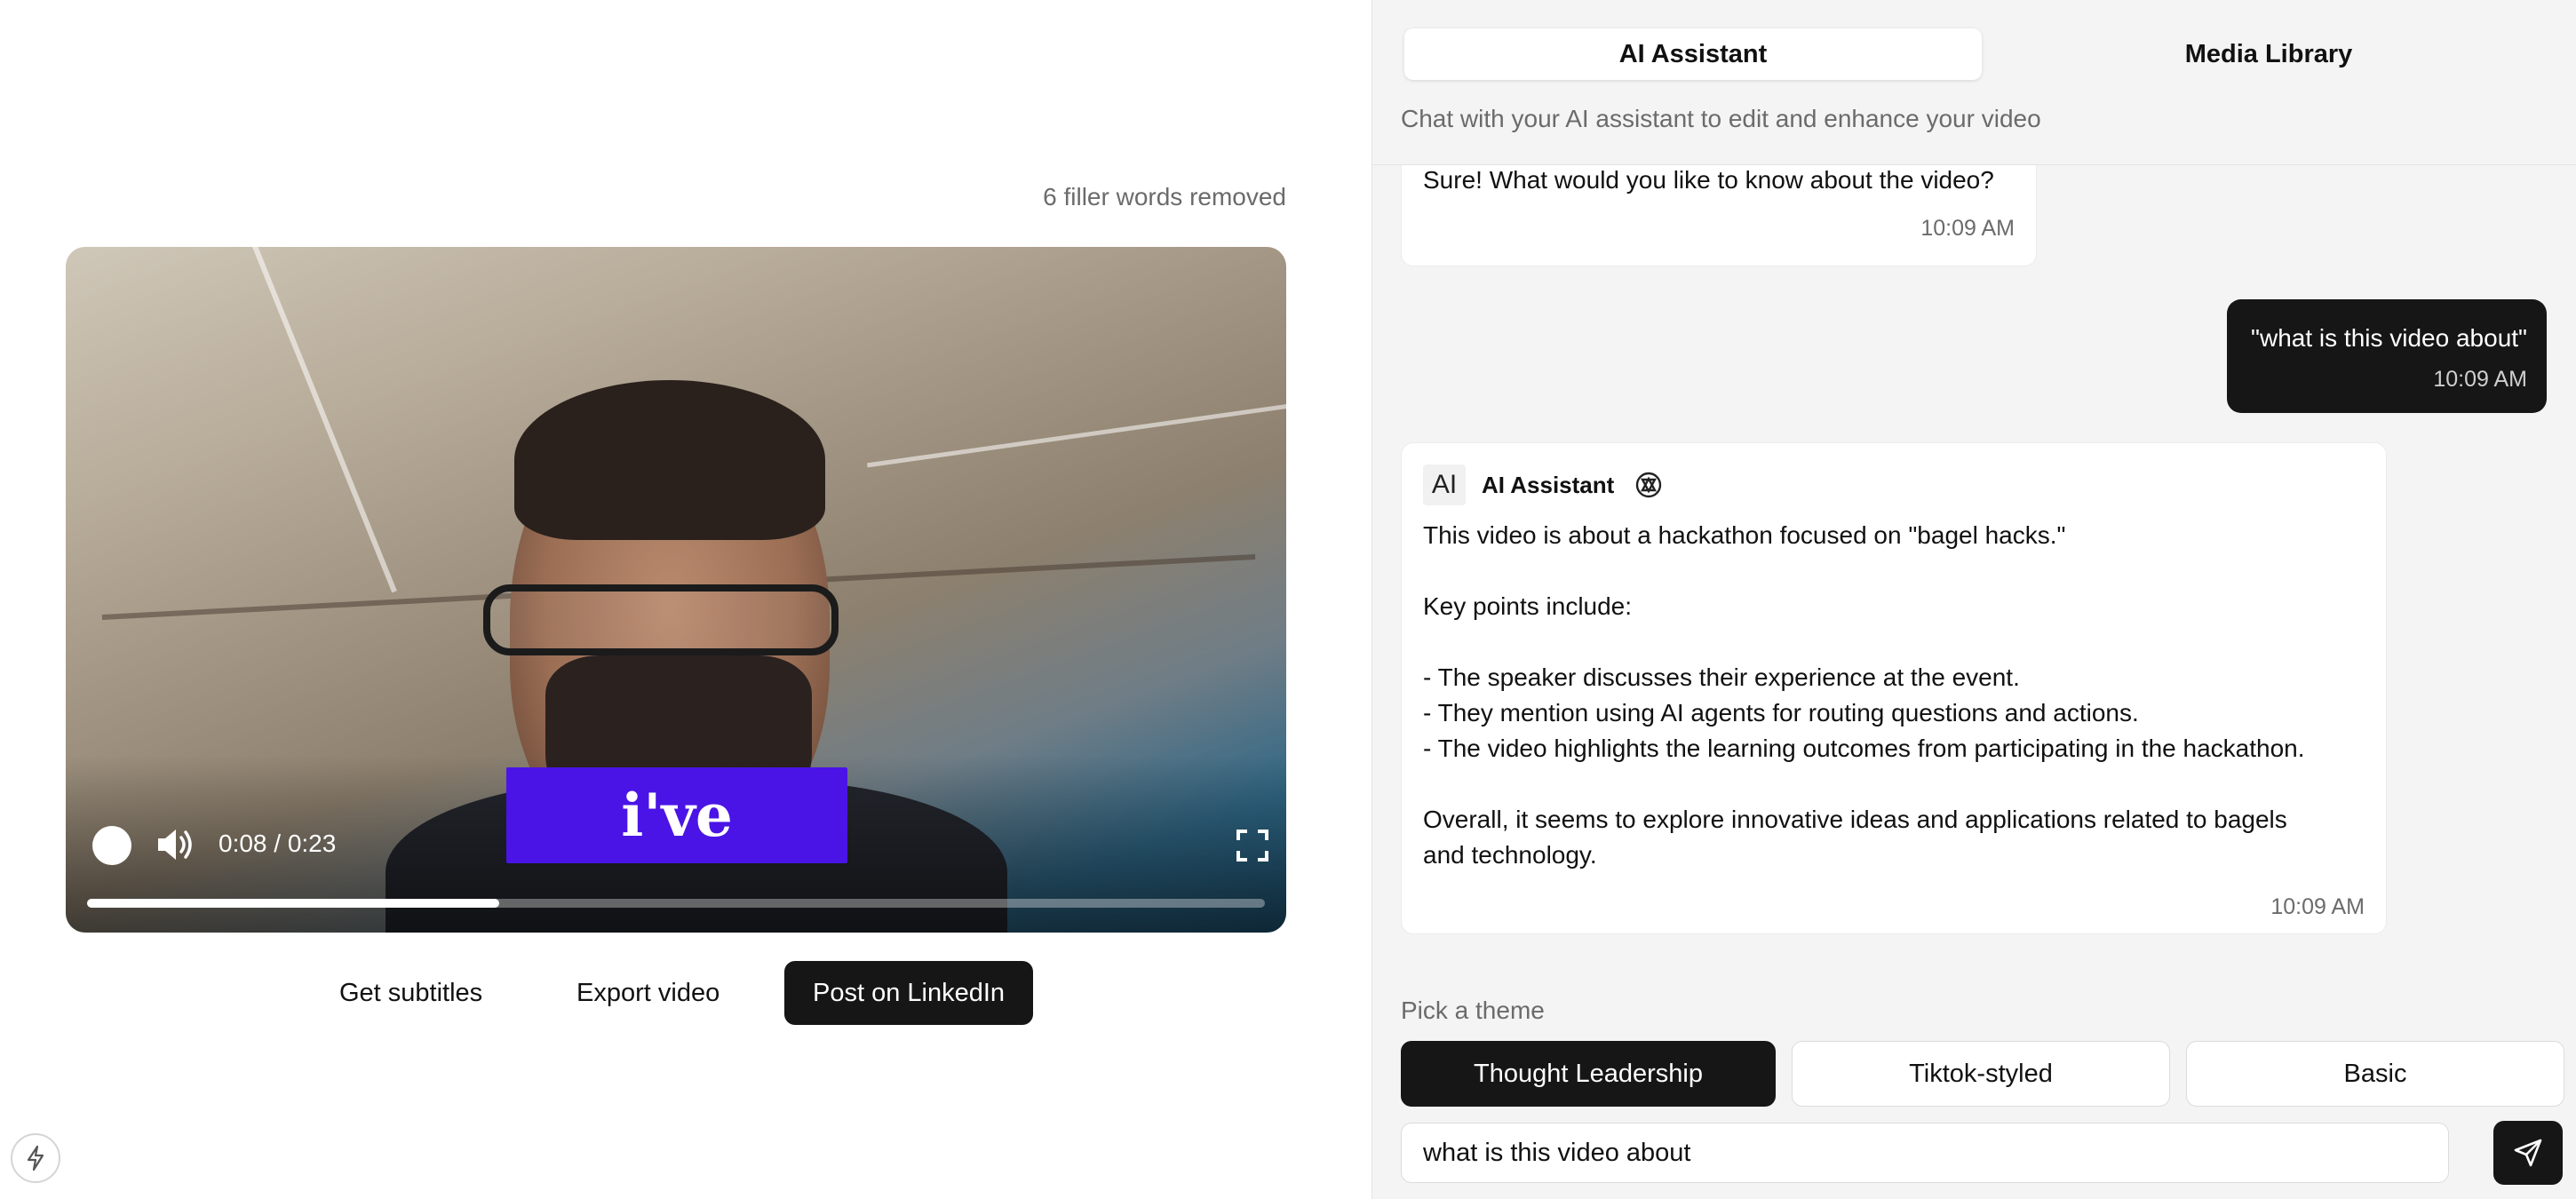  Describe the element at coordinates (2268, 54) in the screenshot. I see `tab-media-library: Media Library` at that location.